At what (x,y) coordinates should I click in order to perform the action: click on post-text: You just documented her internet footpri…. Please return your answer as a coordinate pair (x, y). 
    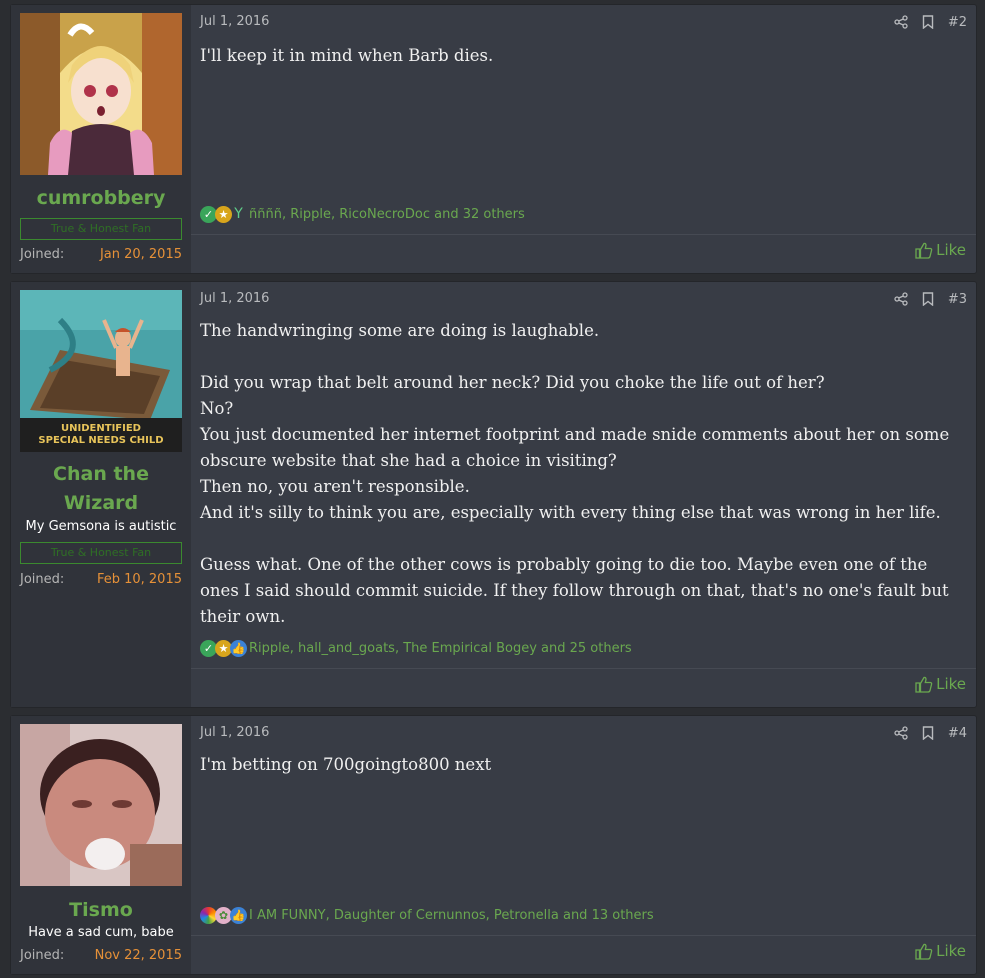
    Looking at the image, I should click on (575, 447).